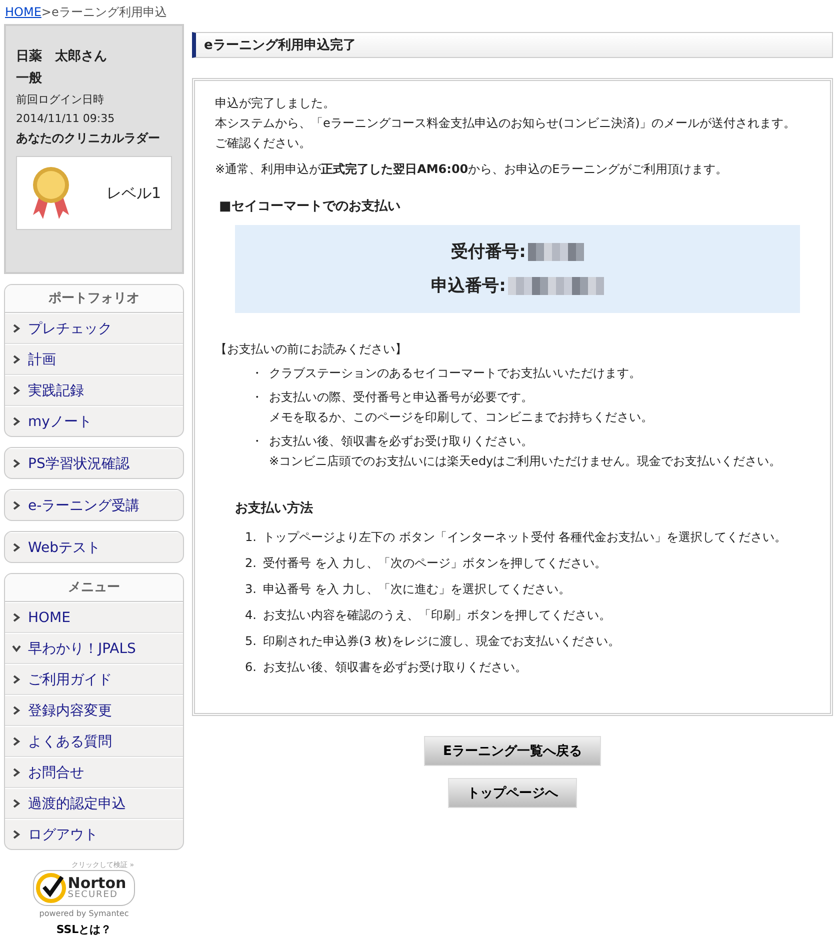  What do you see at coordinates (88, 138) in the screenshot?
I see `ladder-label: あなたのクリニカルラダー` at bounding box center [88, 138].